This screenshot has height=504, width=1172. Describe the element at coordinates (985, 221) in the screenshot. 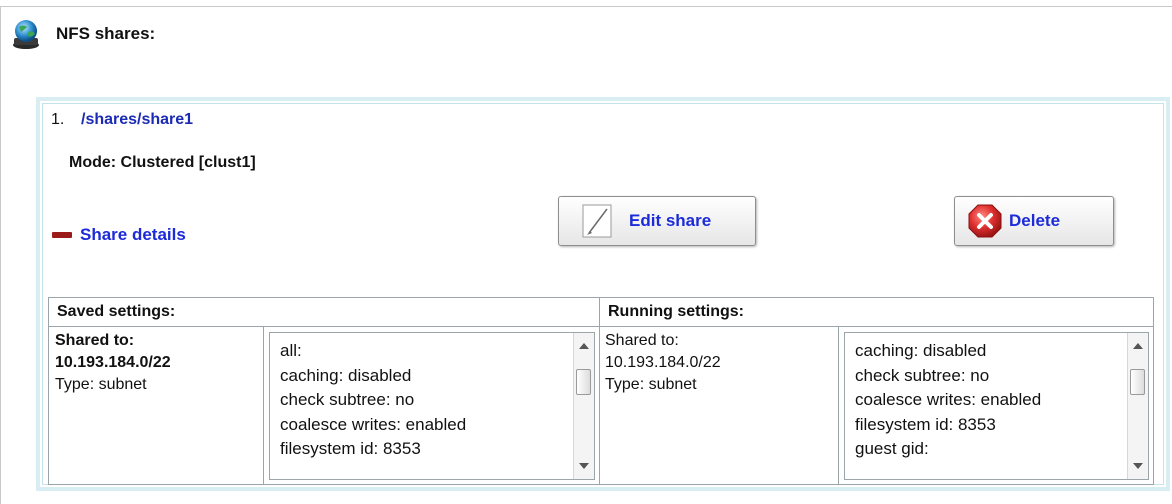

I see `delete-x-icon` at that location.